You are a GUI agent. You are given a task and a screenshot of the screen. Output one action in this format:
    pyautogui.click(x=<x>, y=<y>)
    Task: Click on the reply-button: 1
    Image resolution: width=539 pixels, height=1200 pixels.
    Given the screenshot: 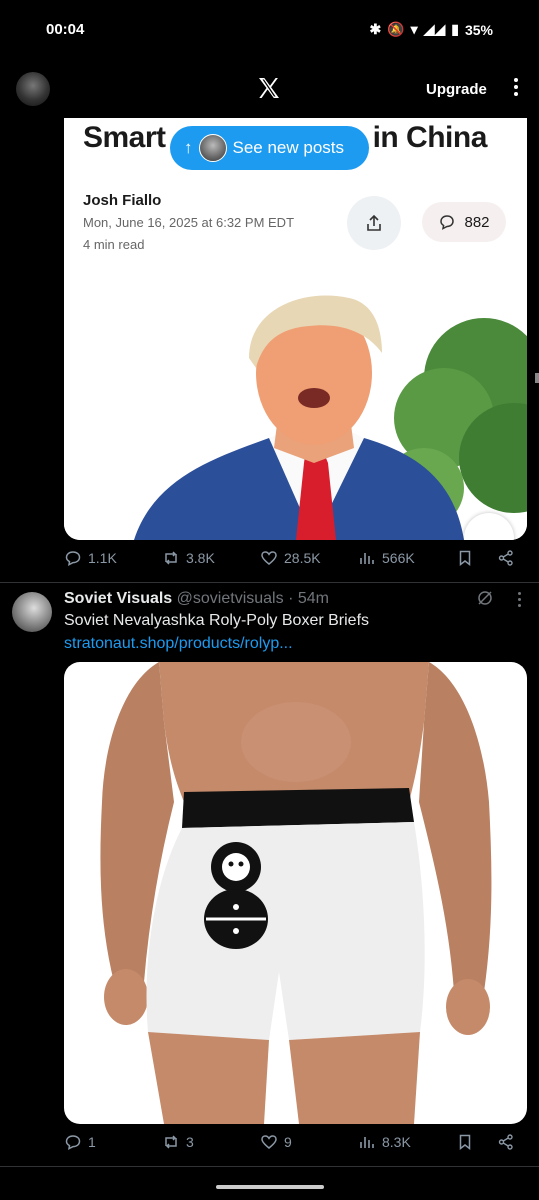 What is the action you would take?
    pyautogui.click(x=80, y=1142)
    